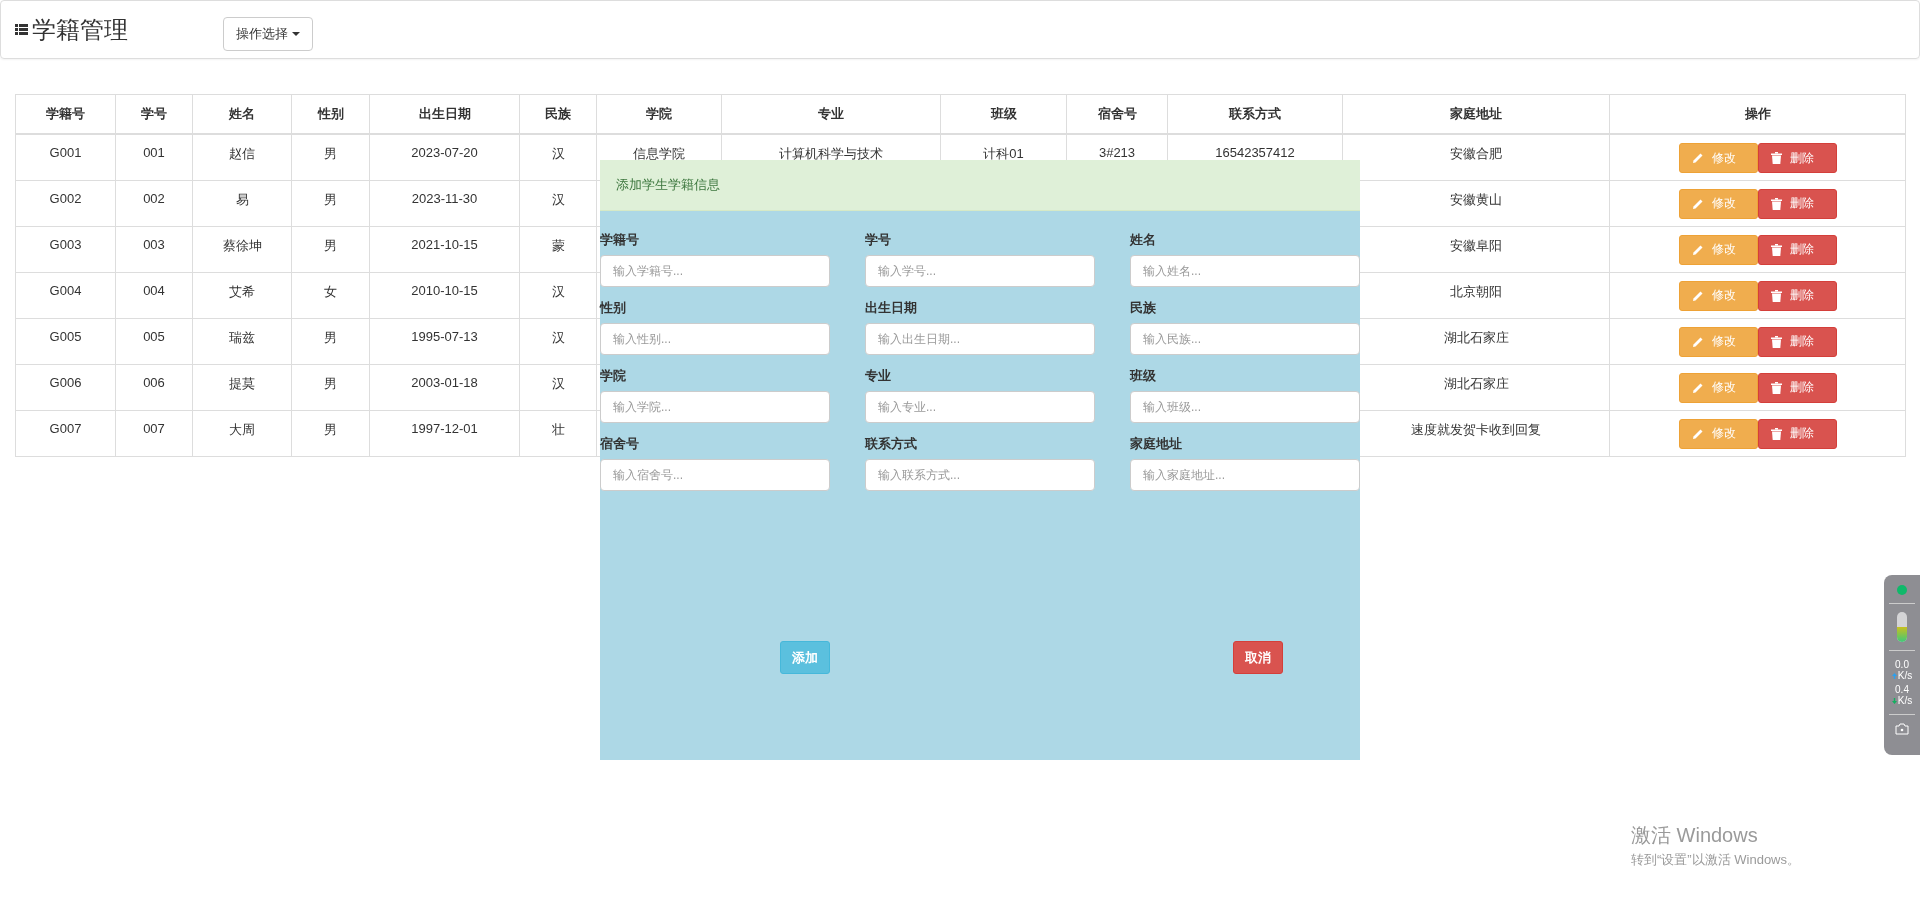  I want to click on activation-text: 转到“设置”以激活 Windows。, so click(1715, 860).